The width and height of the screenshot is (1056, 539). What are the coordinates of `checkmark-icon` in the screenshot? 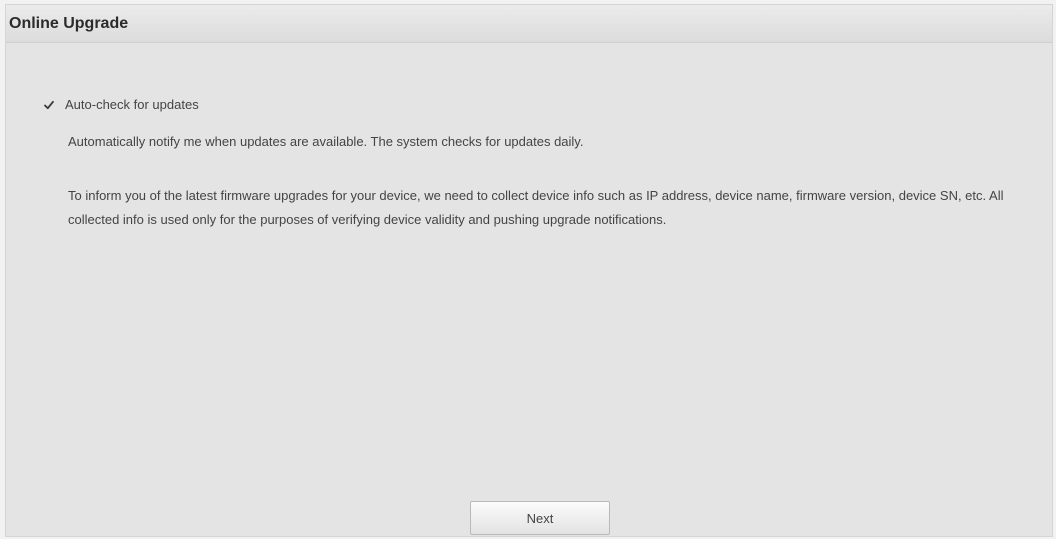 It's located at (49, 104).